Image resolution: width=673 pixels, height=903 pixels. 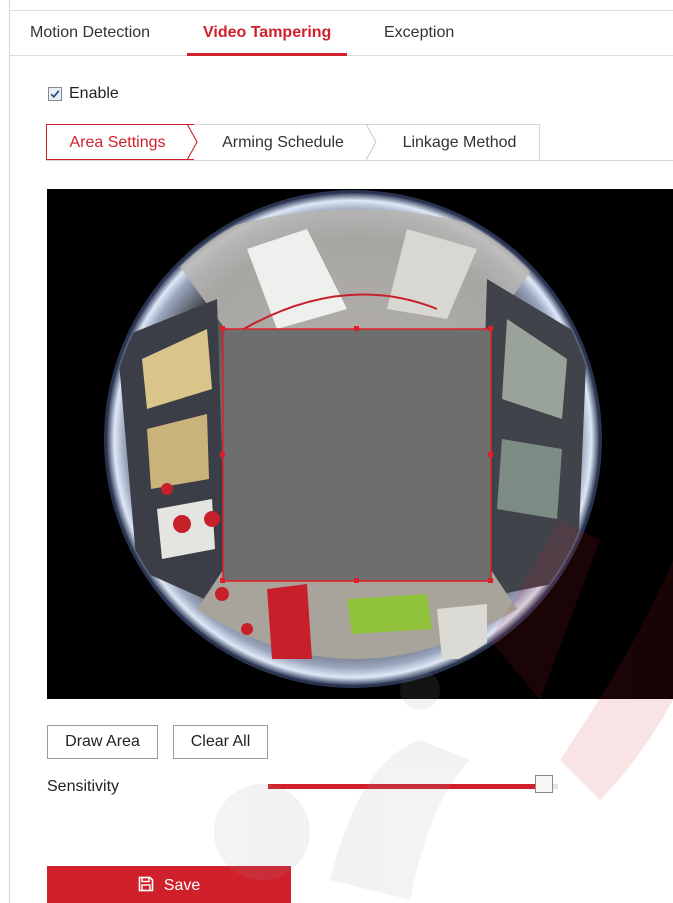 I want to click on tab-linkage-method: Linkage Method, so click(x=456, y=142).